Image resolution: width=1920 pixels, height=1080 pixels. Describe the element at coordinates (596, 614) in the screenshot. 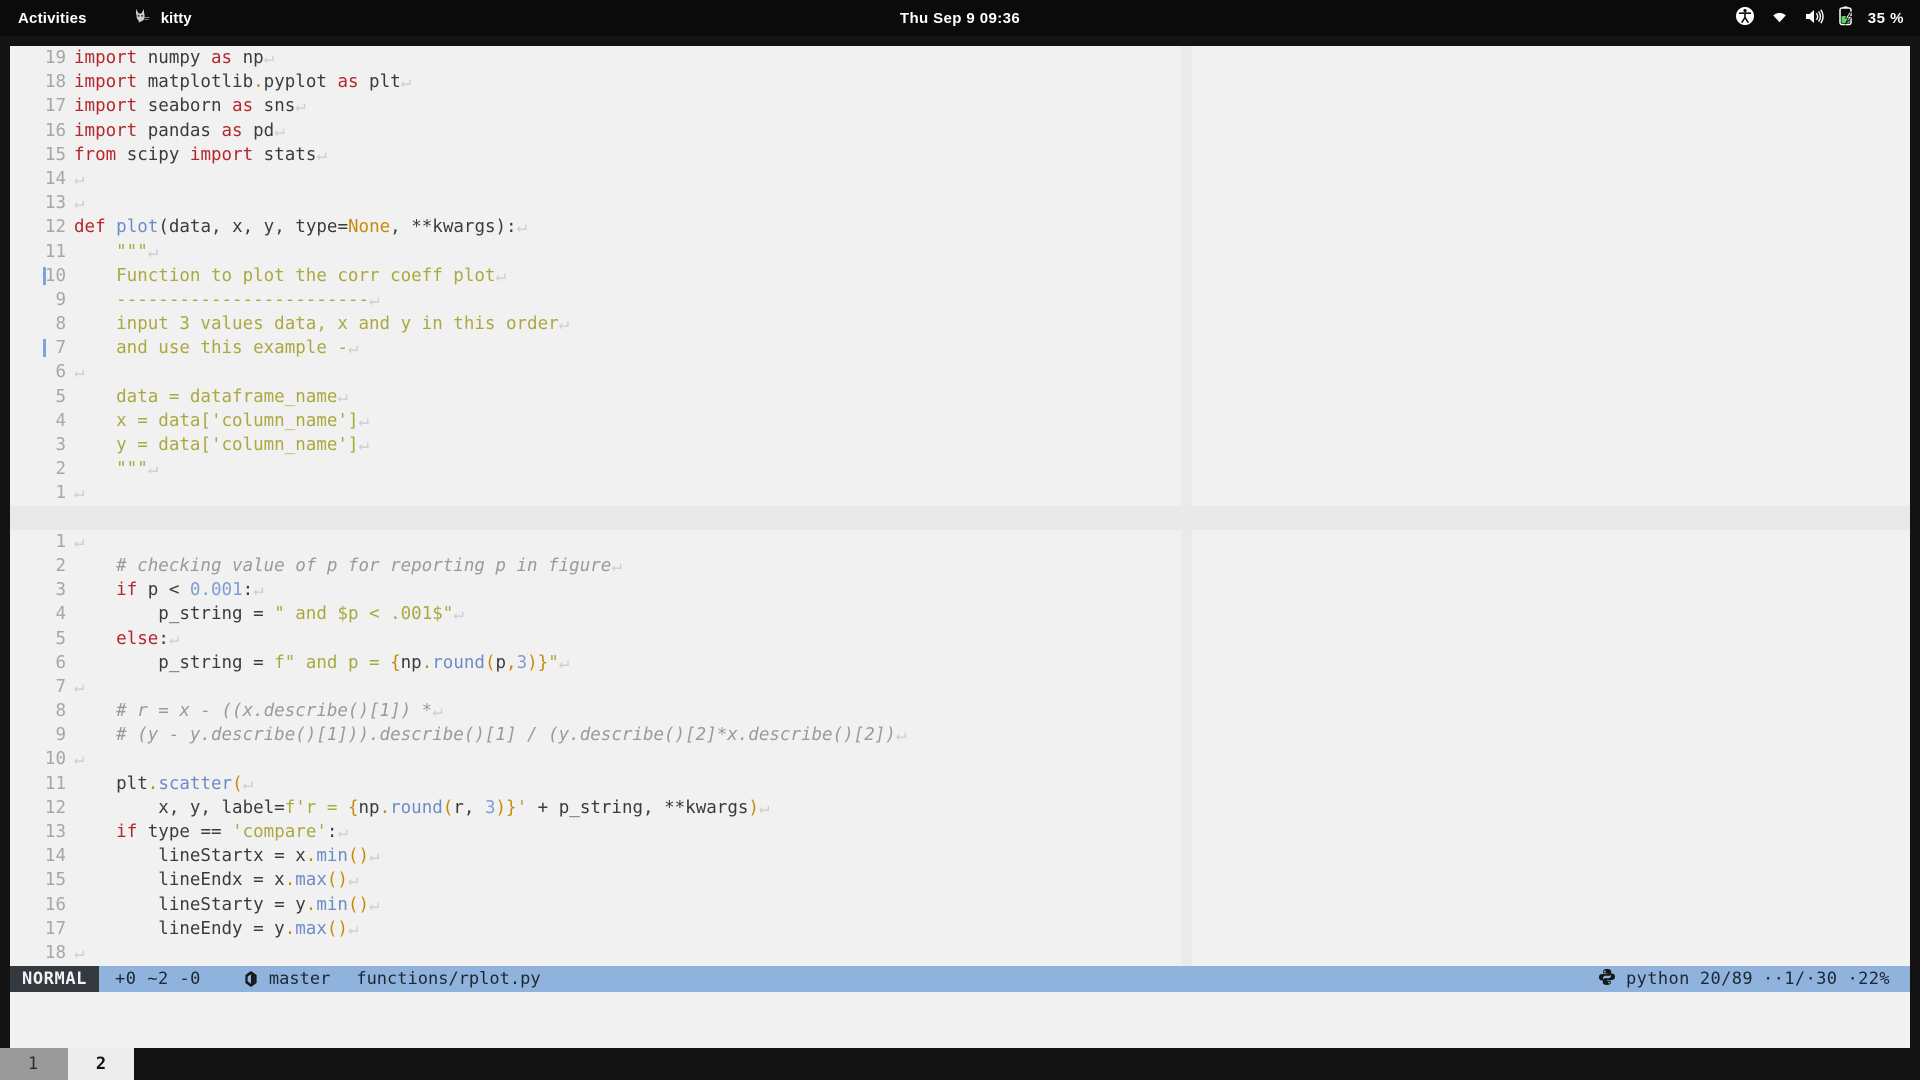

I see `editor-line: 4 p_string = " and $p < .001$"↵` at that location.